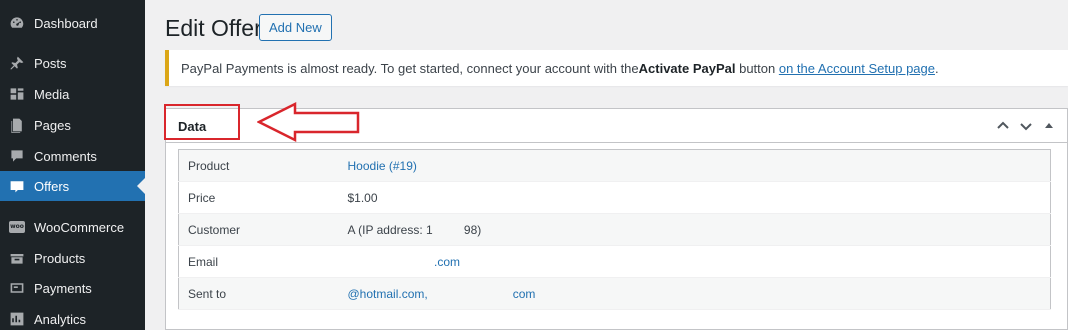  What do you see at coordinates (295, 27) in the screenshot?
I see `add-new-button: Add New` at bounding box center [295, 27].